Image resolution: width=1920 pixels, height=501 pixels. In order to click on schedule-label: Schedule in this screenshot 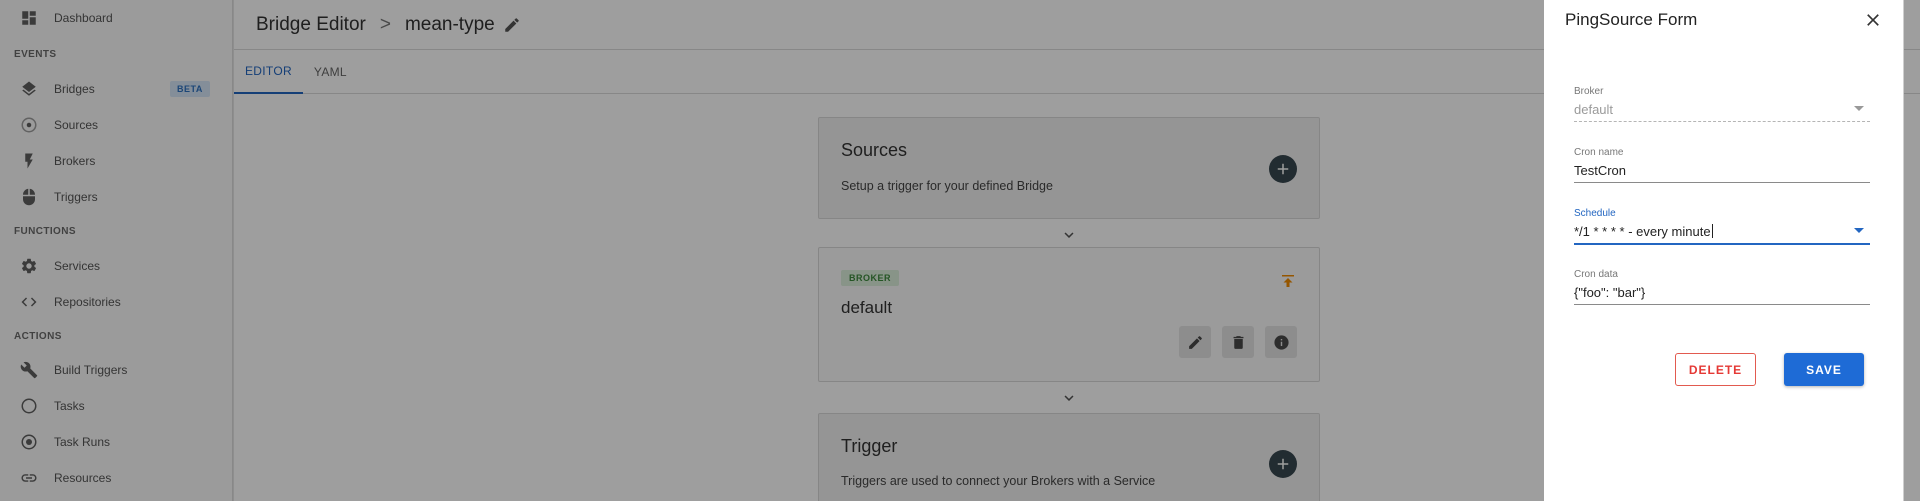, I will do `click(1595, 213)`.